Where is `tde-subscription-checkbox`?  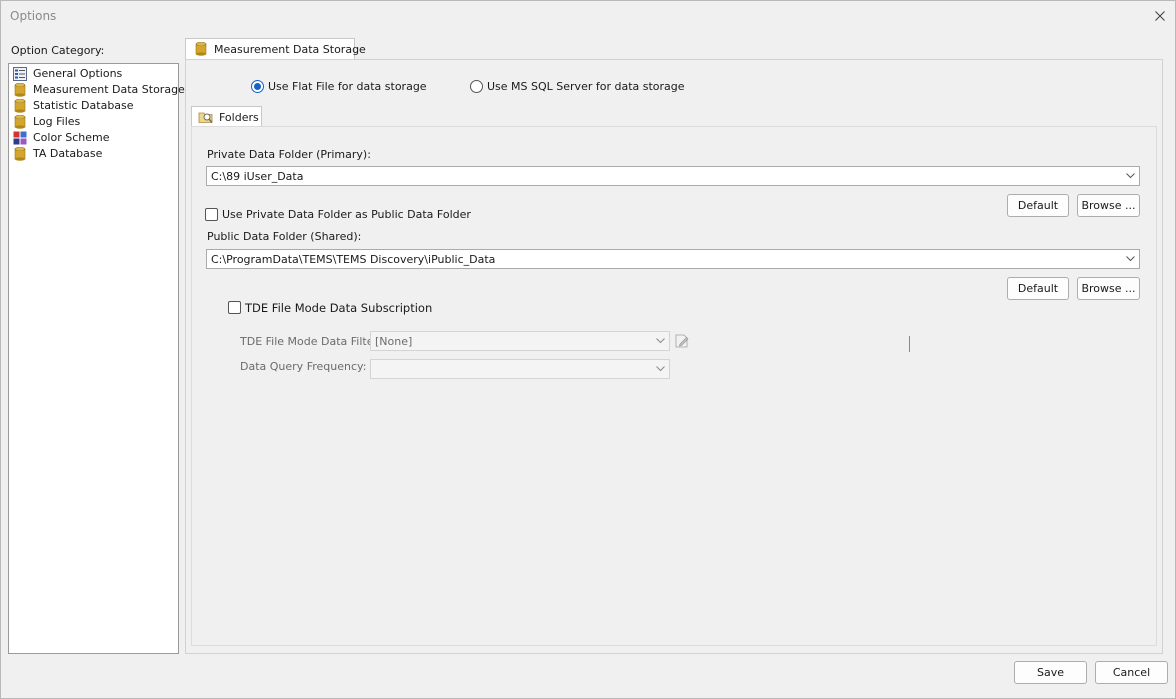 tde-subscription-checkbox is located at coordinates (234, 307).